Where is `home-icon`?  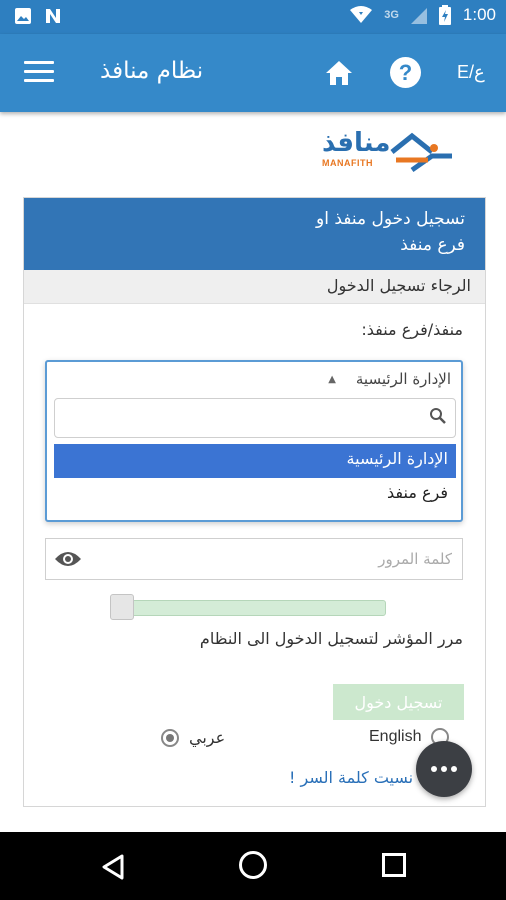 home-icon is located at coordinates (339, 73).